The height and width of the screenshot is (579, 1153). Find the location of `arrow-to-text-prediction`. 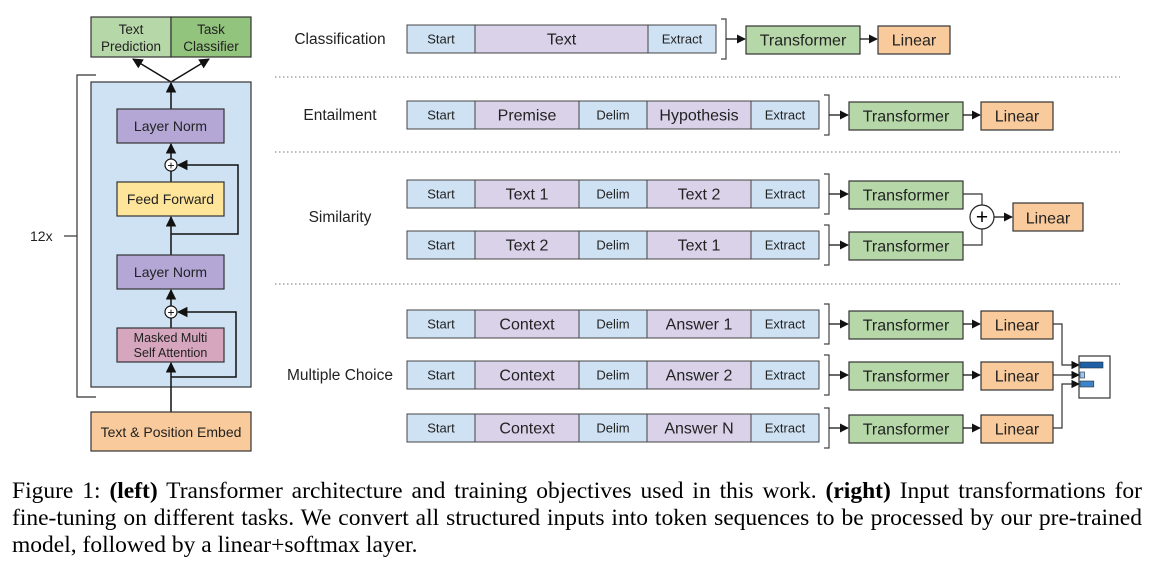

arrow-to-text-prediction is located at coordinates (152, 70).